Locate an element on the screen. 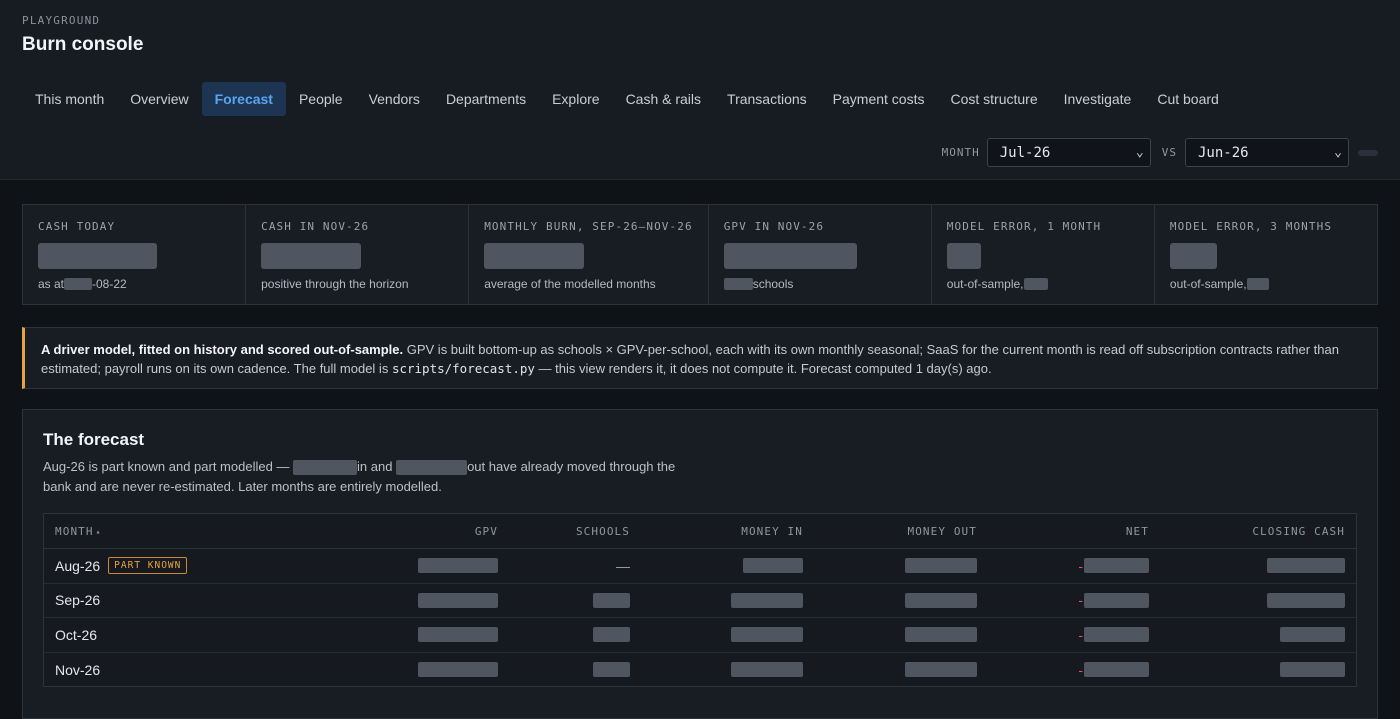  row-month-label: Sep-26 is located at coordinates (78, 600).